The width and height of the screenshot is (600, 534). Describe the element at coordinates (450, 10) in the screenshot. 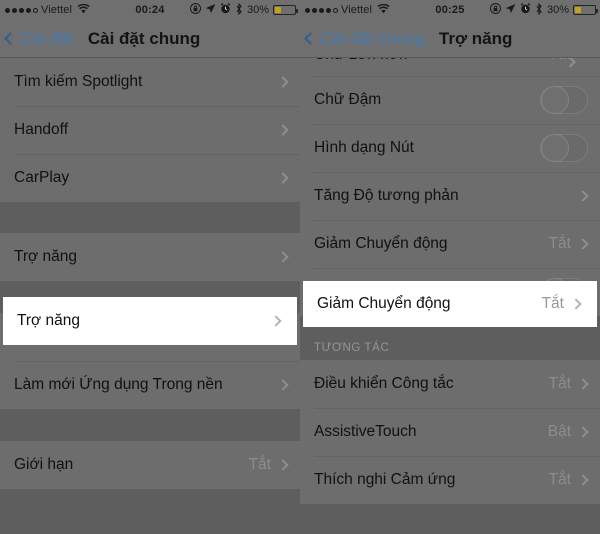

I see `status-bar-right: Viettel 00:25 30%` at that location.